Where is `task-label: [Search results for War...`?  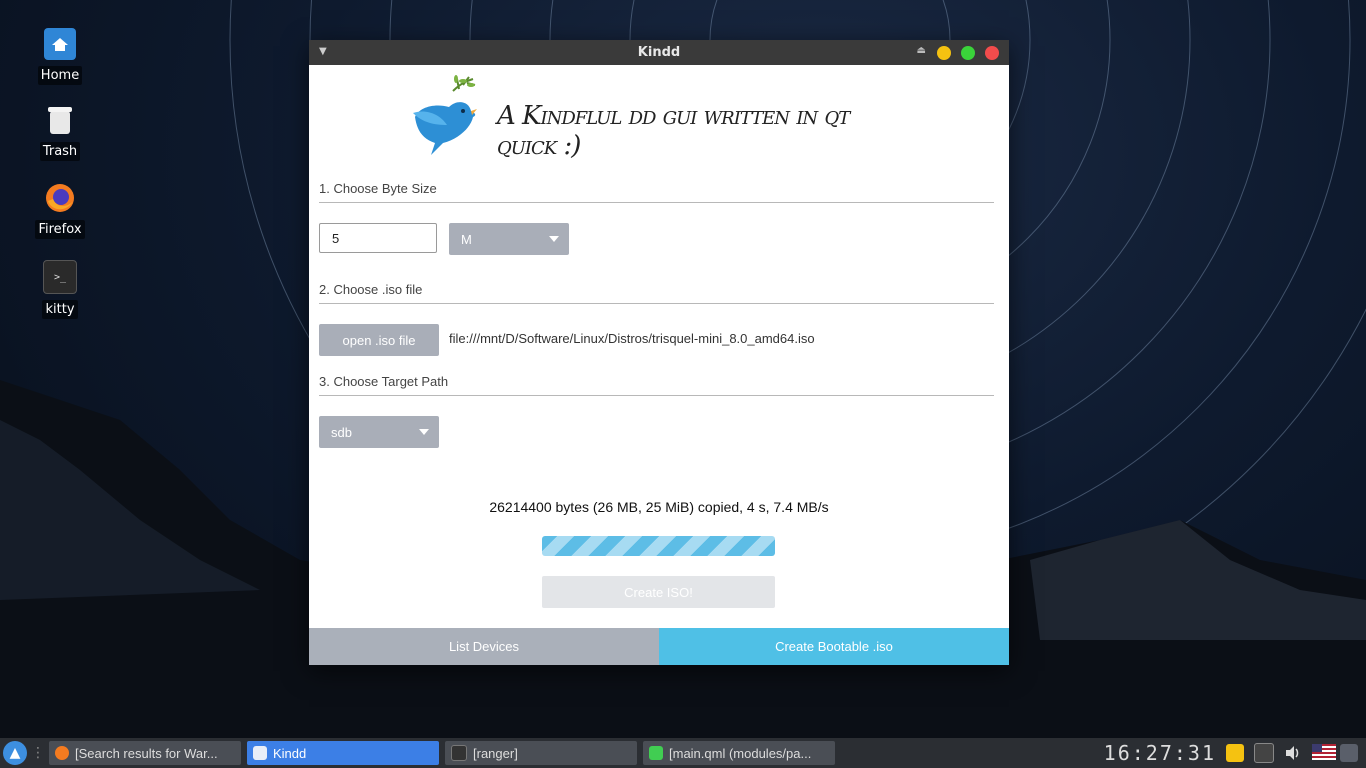 task-label: [Search results for War... is located at coordinates (146, 753).